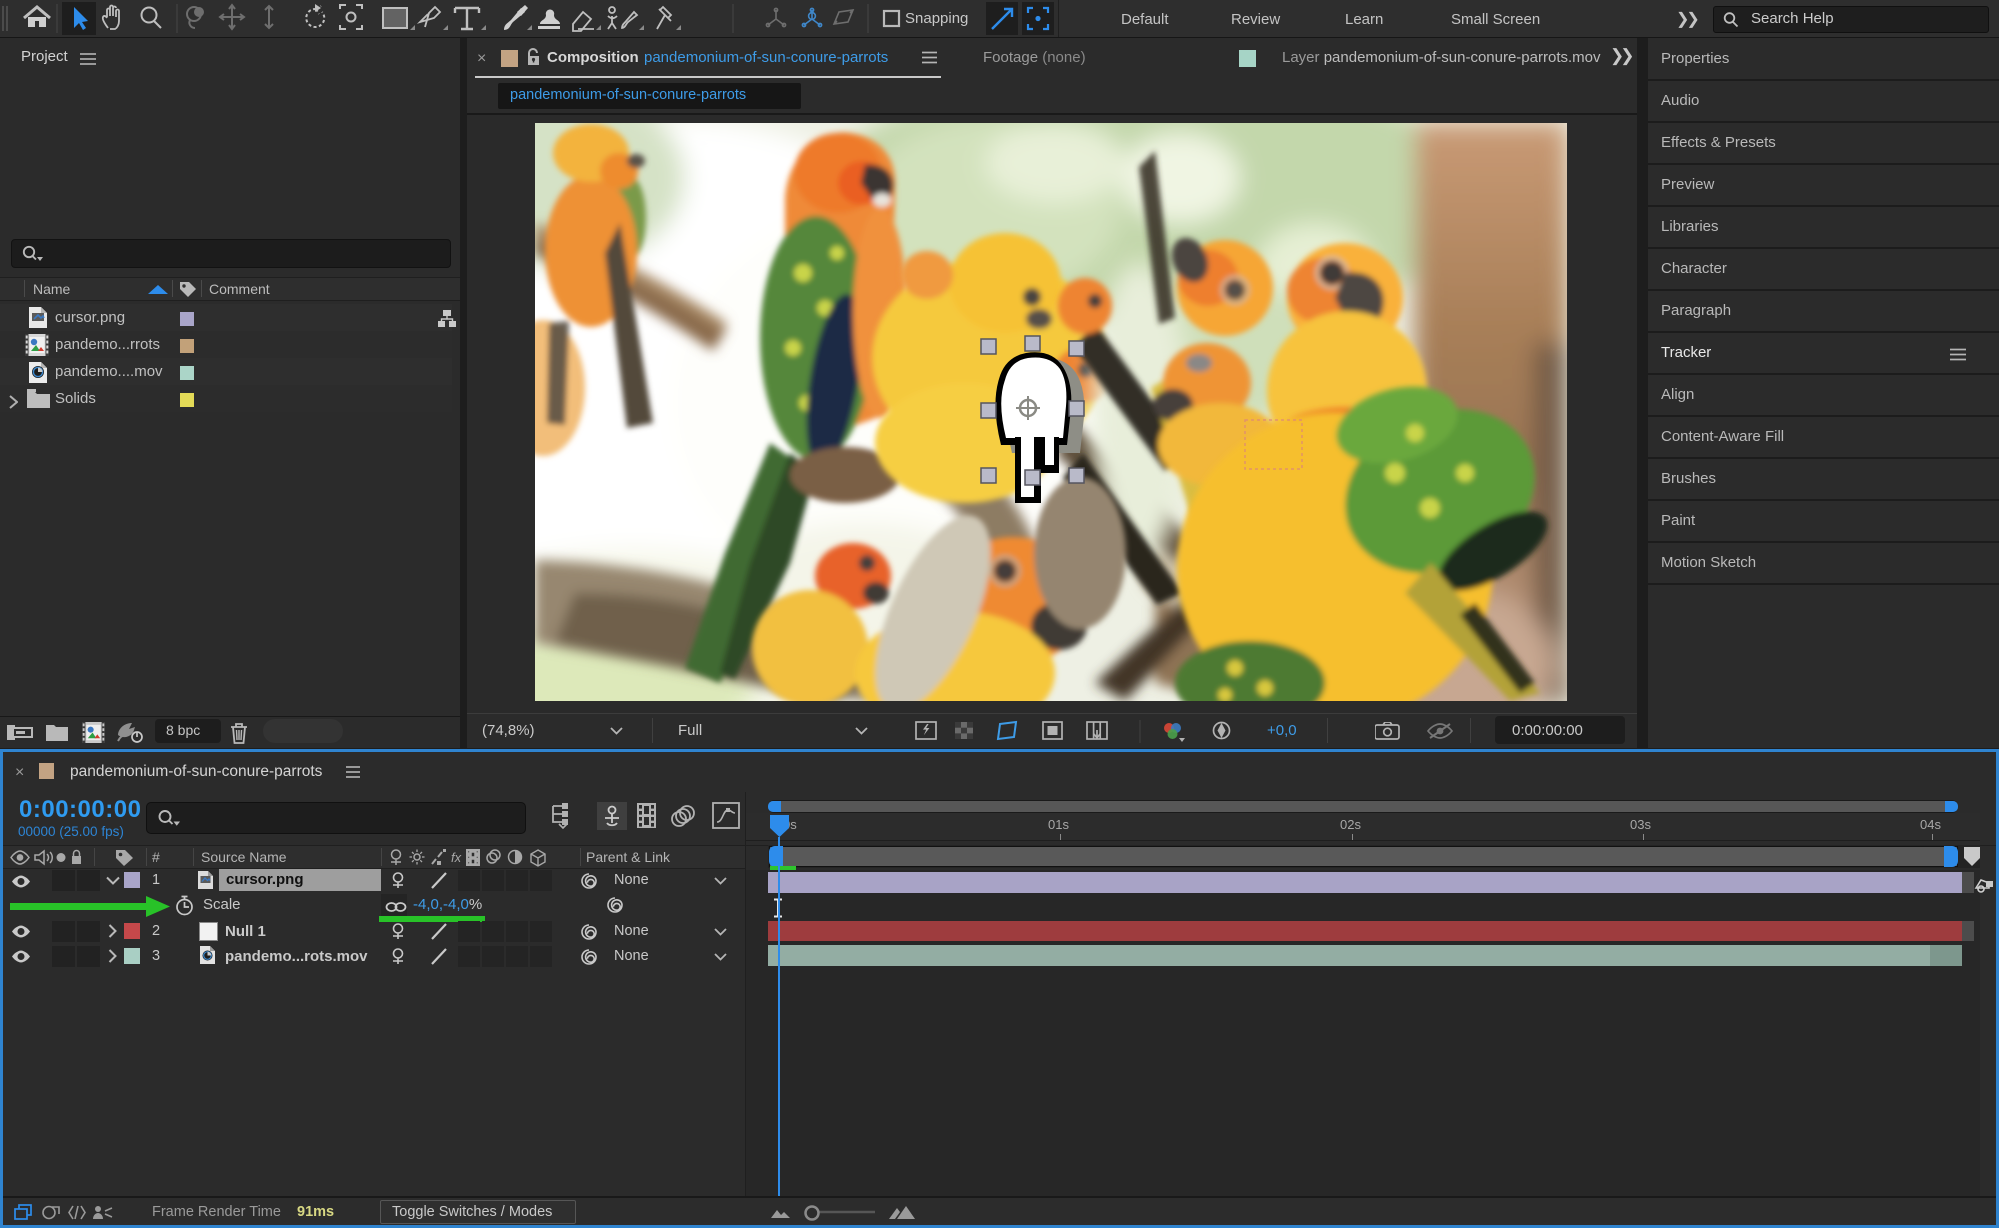  I want to click on svg-text: fx, so click(456, 857).